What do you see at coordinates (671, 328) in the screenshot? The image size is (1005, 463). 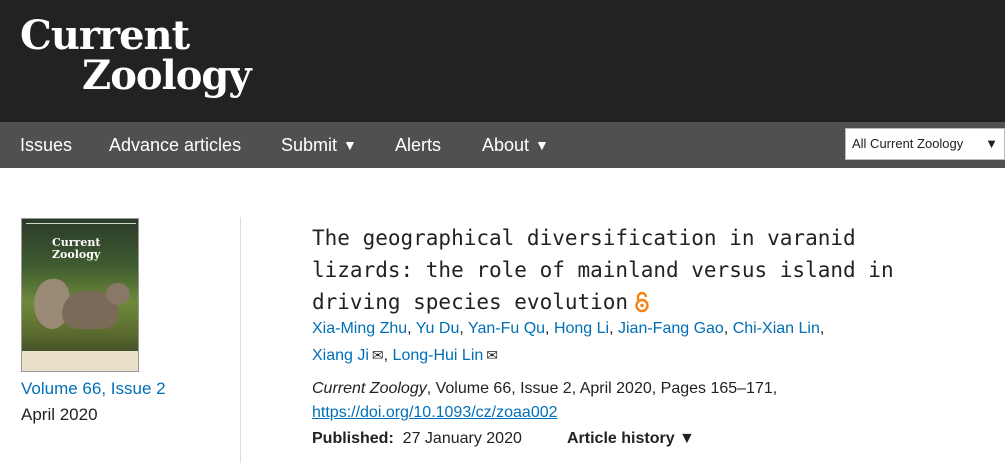 I see `author-link: Jian-Fang Gao` at bounding box center [671, 328].